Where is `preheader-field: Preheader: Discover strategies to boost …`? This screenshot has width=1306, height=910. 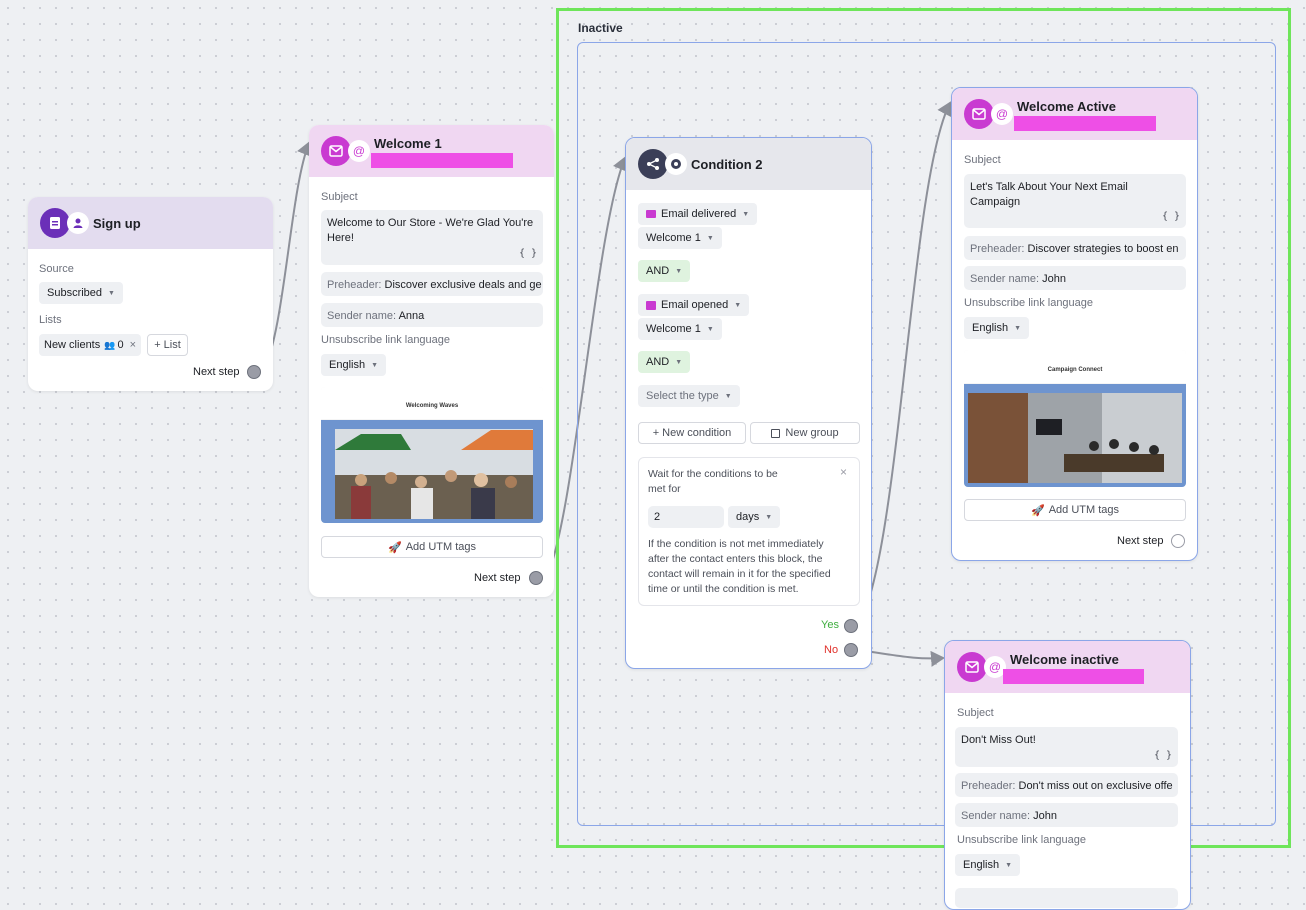
preheader-field: Preheader: Discover strategies to boost … is located at coordinates (1075, 248).